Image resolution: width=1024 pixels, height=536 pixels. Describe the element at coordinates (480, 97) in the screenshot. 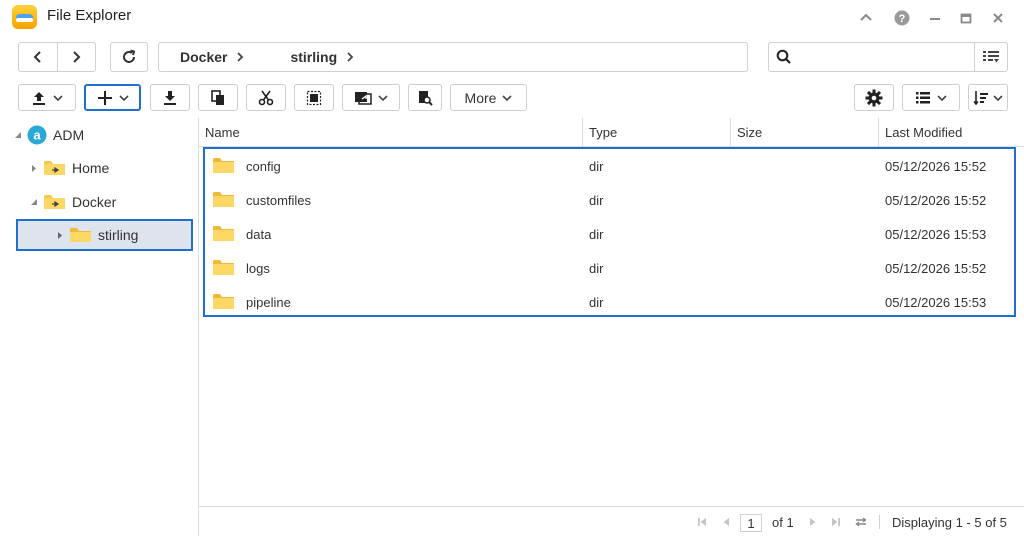

I see `more-button-label: More` at that location.